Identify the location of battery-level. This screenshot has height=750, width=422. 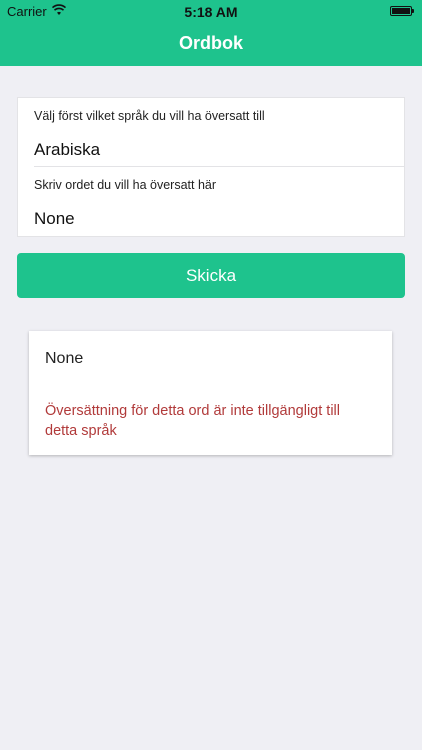
(401, 11).